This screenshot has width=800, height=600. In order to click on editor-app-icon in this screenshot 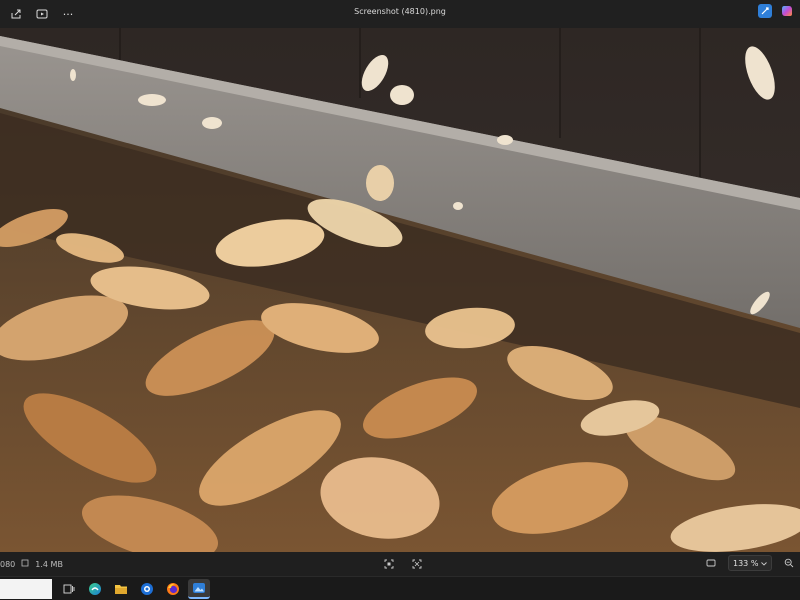, I will do `click(765, 11)`.